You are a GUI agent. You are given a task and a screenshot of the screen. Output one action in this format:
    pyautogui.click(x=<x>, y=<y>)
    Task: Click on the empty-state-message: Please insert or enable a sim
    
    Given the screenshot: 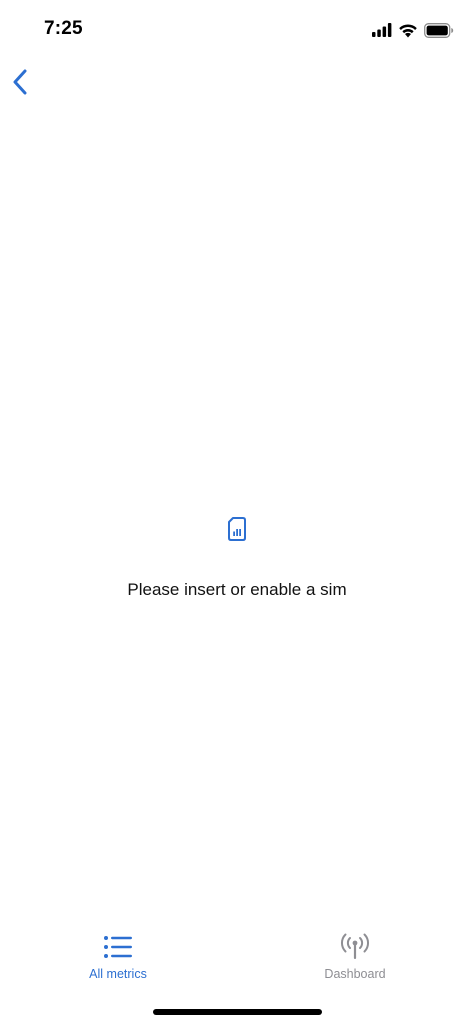 What is the action you would take?
    pyautogui.click(x=237, y=589)
    